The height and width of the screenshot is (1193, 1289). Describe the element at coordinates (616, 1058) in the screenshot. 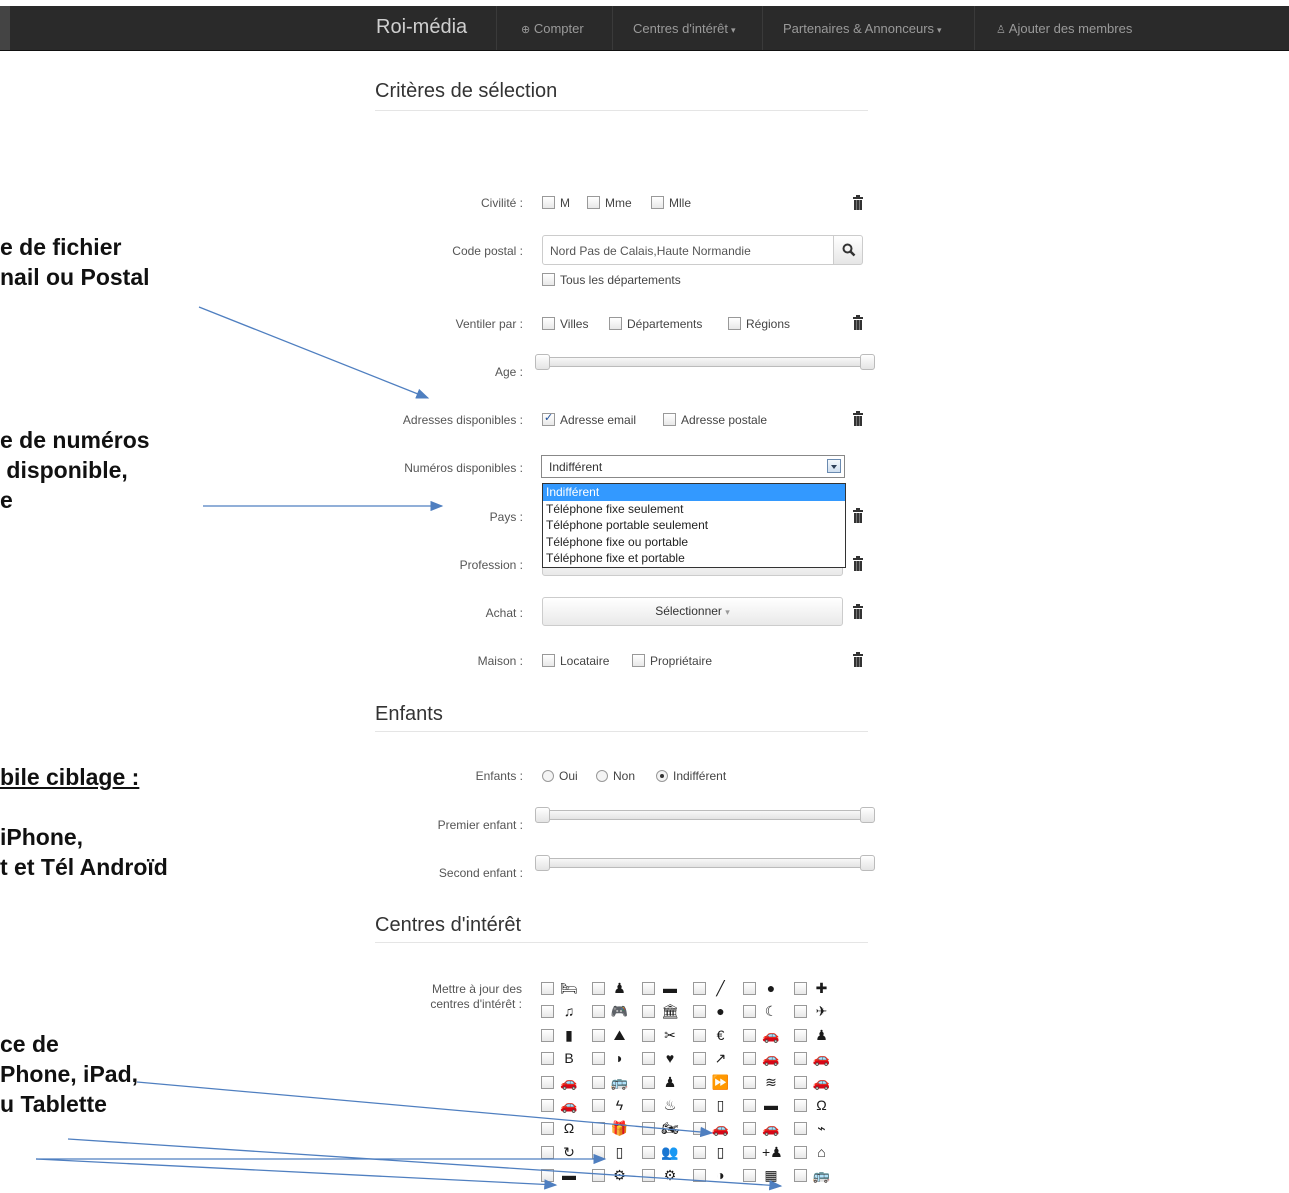

I see `interest-item: ◗` at that location.